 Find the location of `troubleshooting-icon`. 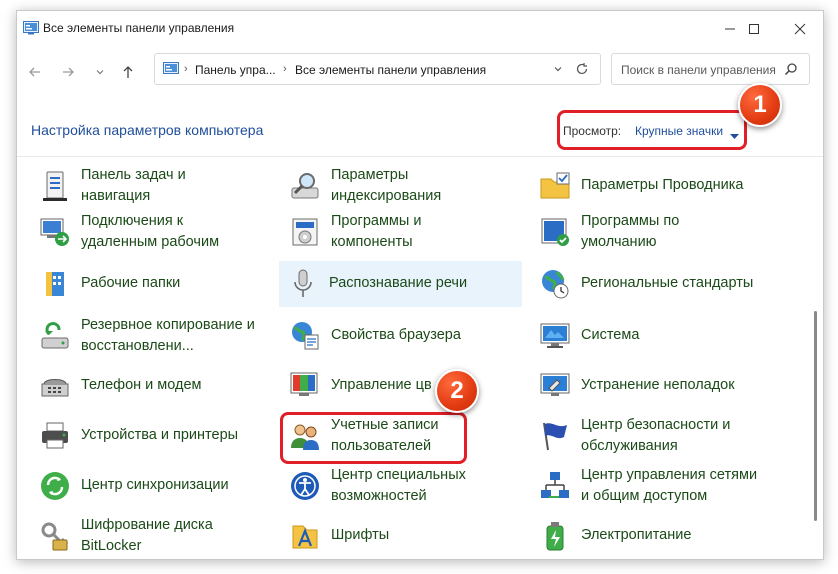

troubleshooting-icon is located at coordinates (555, 384).